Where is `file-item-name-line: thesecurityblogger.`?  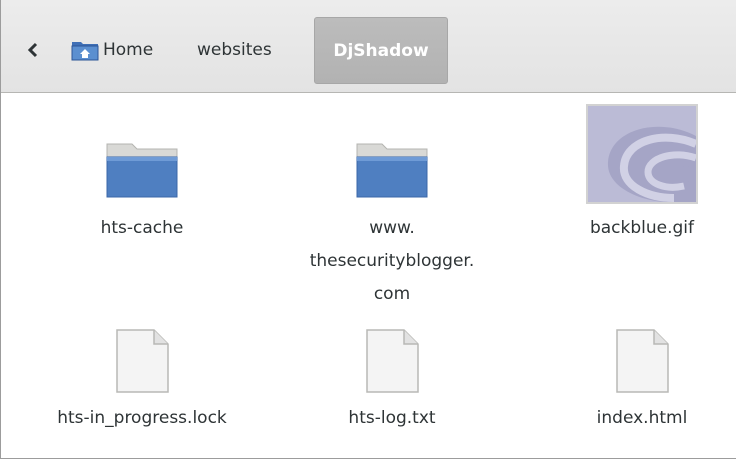 file-item-name-line: thesecurityblogger. is located at coordinates (392, 261).